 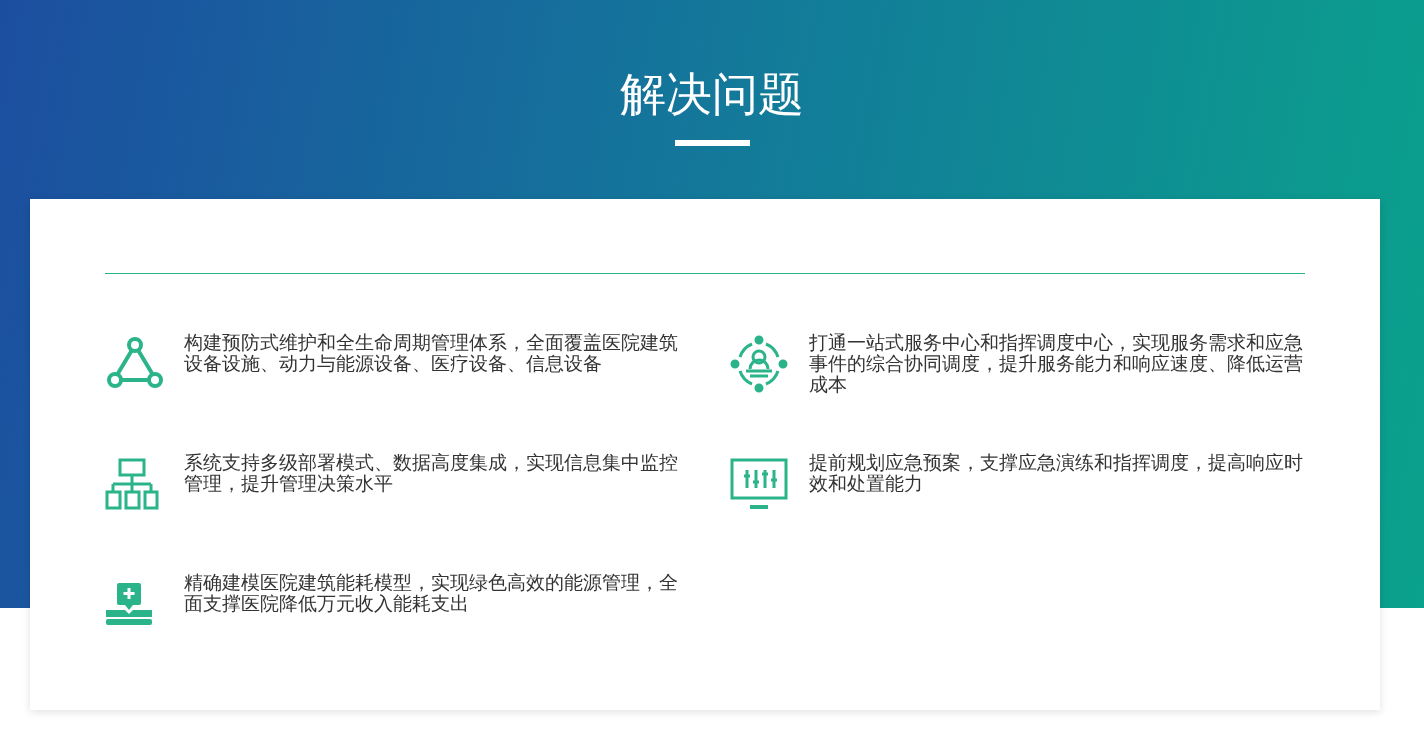 What do you see at coordinates (1056, 473) in the screenshot?
I see `feature-text: 提前规划应急预案，支撑应急演练和指挥调度，提高响应时效和处置能力` at bounding box center [1056, 473].